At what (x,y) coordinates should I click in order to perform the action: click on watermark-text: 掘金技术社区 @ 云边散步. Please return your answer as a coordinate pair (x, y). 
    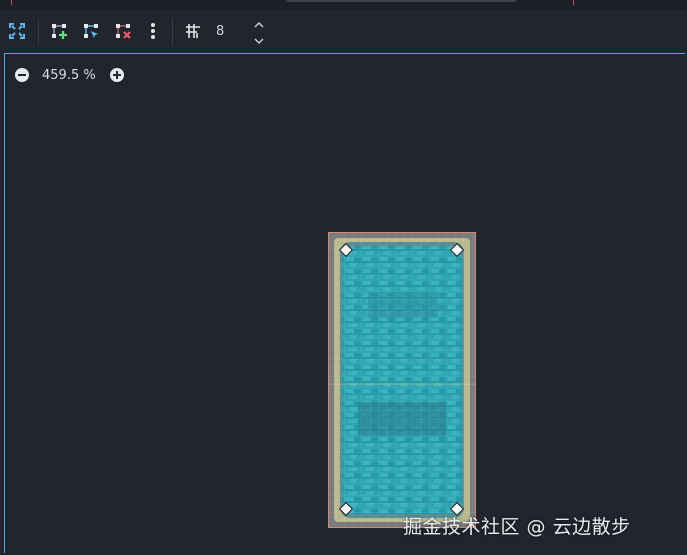
    Looking at the image, I should click on (517, 527).